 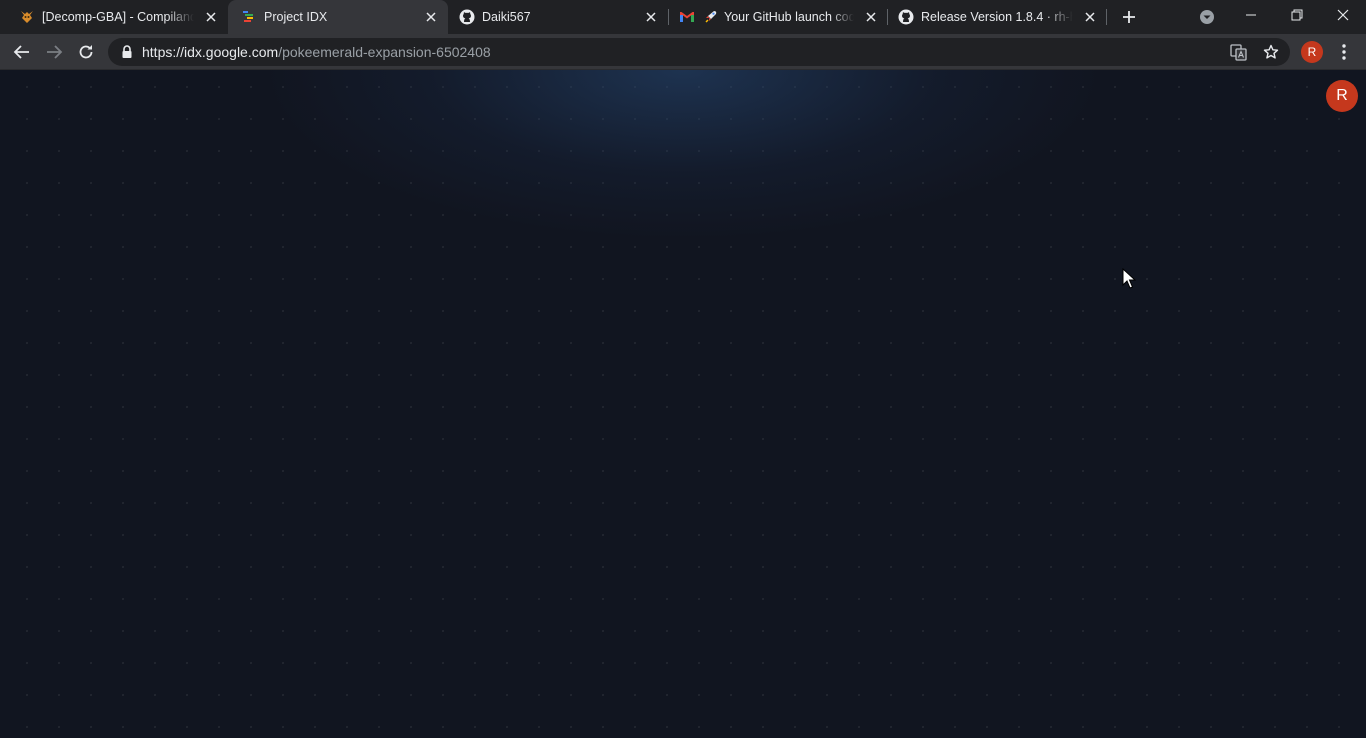 What do you see at coordinates (1312, 52) in the screenshot?
I see `profile-avatar: R` at bounding box center [1312, 52].